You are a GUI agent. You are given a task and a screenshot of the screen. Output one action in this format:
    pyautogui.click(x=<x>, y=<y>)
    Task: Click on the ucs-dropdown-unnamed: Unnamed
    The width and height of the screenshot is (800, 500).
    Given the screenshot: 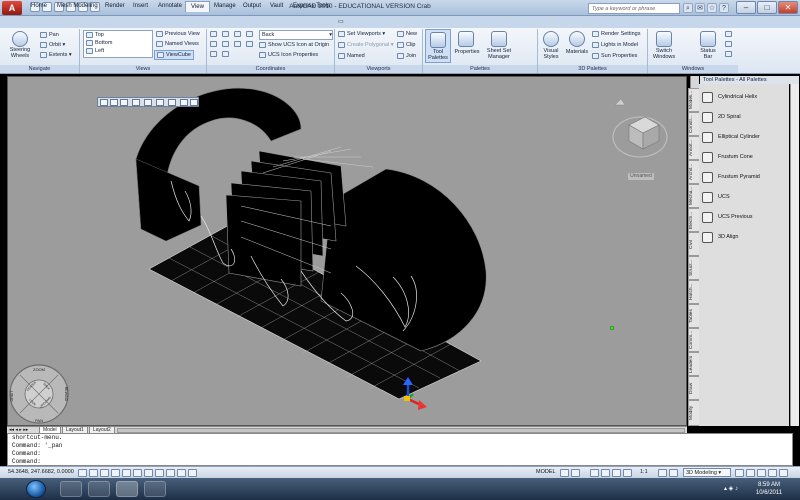 What is the action you would take?
    pyautogui.click(x=641, y=176)
    